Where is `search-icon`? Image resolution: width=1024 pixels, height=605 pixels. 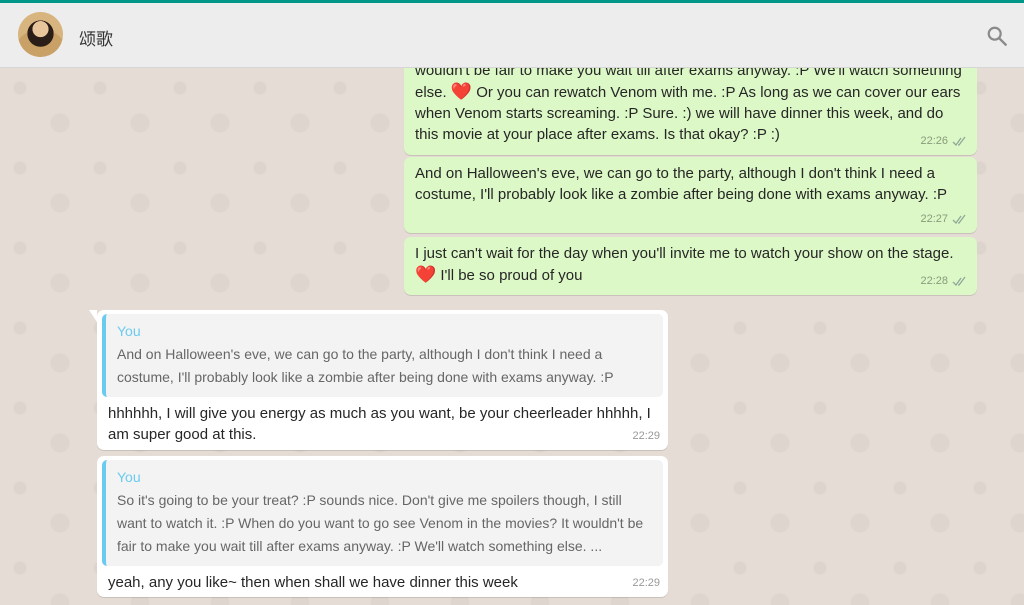 search-icon is located at coordinates (997, 36).